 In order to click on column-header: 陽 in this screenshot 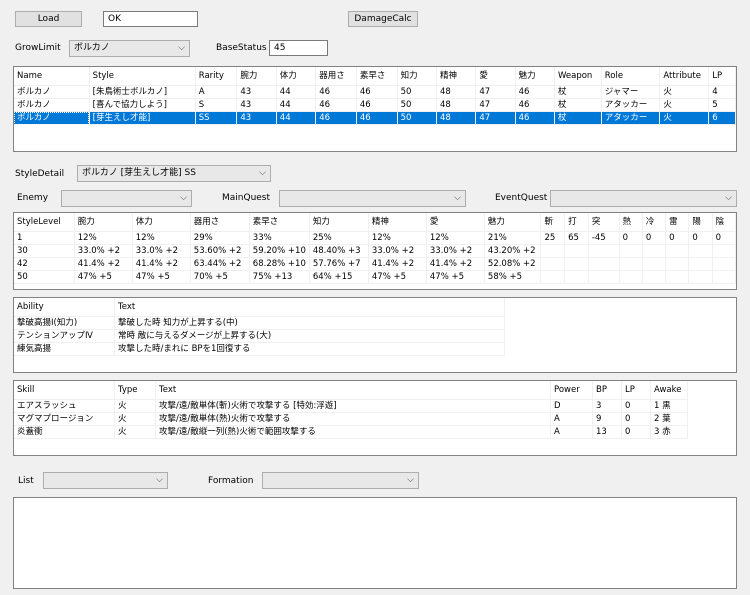, I will do `click(700, 222)`.